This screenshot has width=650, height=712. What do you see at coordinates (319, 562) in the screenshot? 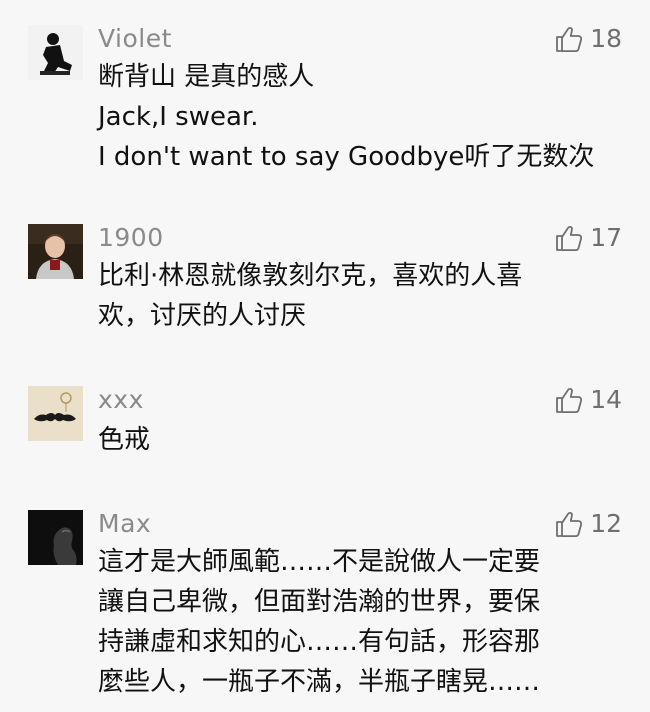
I see `comment-line: 這才是大師風範……不是說做人一定要` at bounding box center [319, 562].